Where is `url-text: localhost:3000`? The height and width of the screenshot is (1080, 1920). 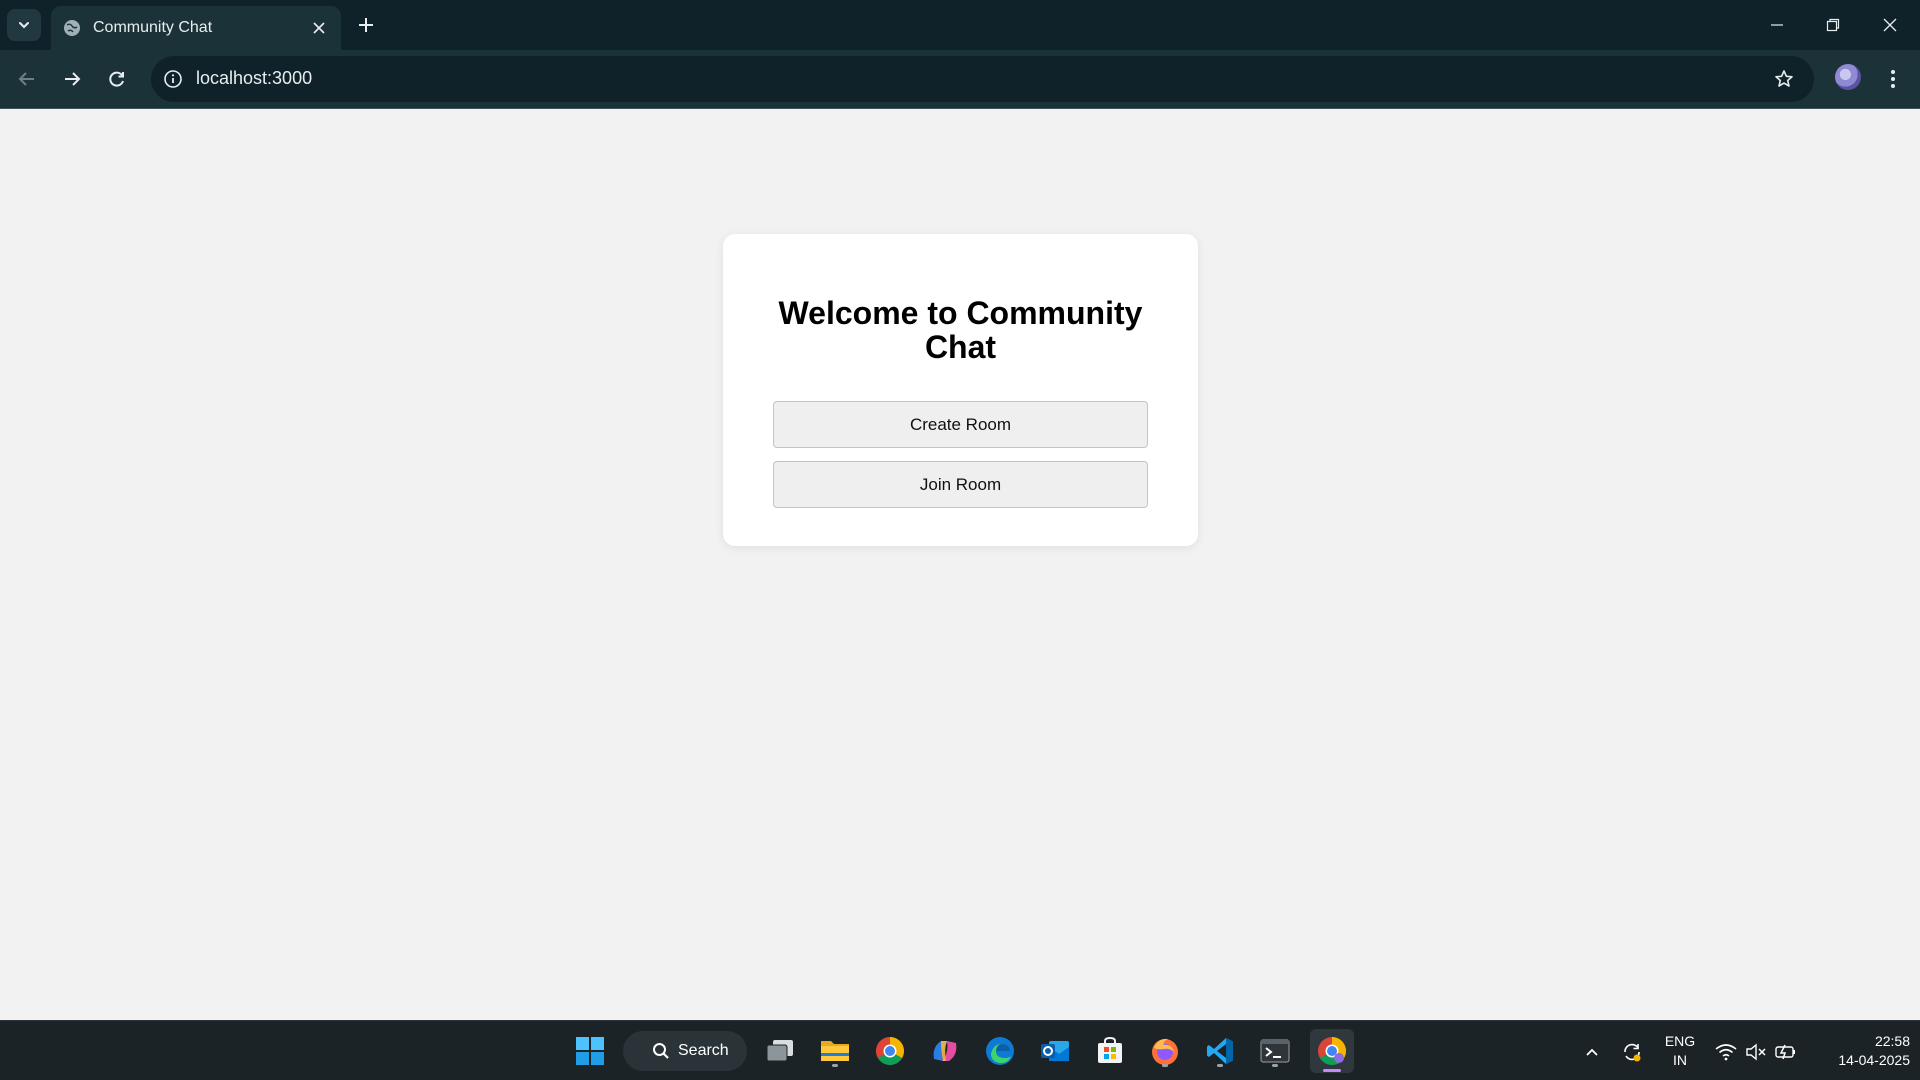
url-text: localhost:3000 is located at coordinates (254, 78).